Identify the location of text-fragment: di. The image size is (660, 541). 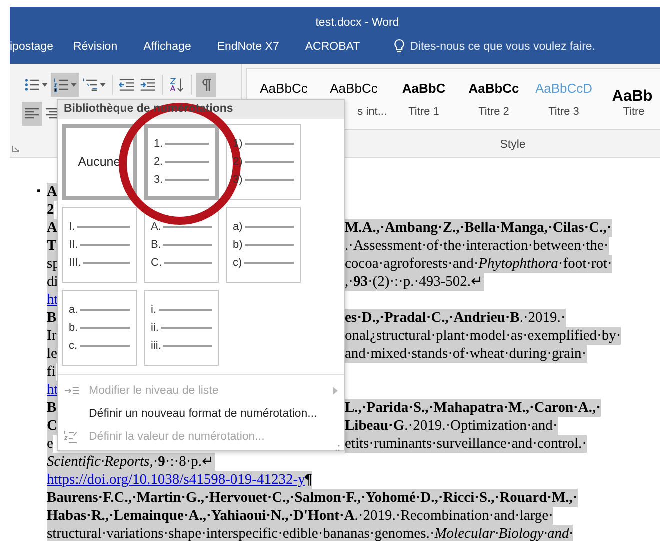
(52, 282).